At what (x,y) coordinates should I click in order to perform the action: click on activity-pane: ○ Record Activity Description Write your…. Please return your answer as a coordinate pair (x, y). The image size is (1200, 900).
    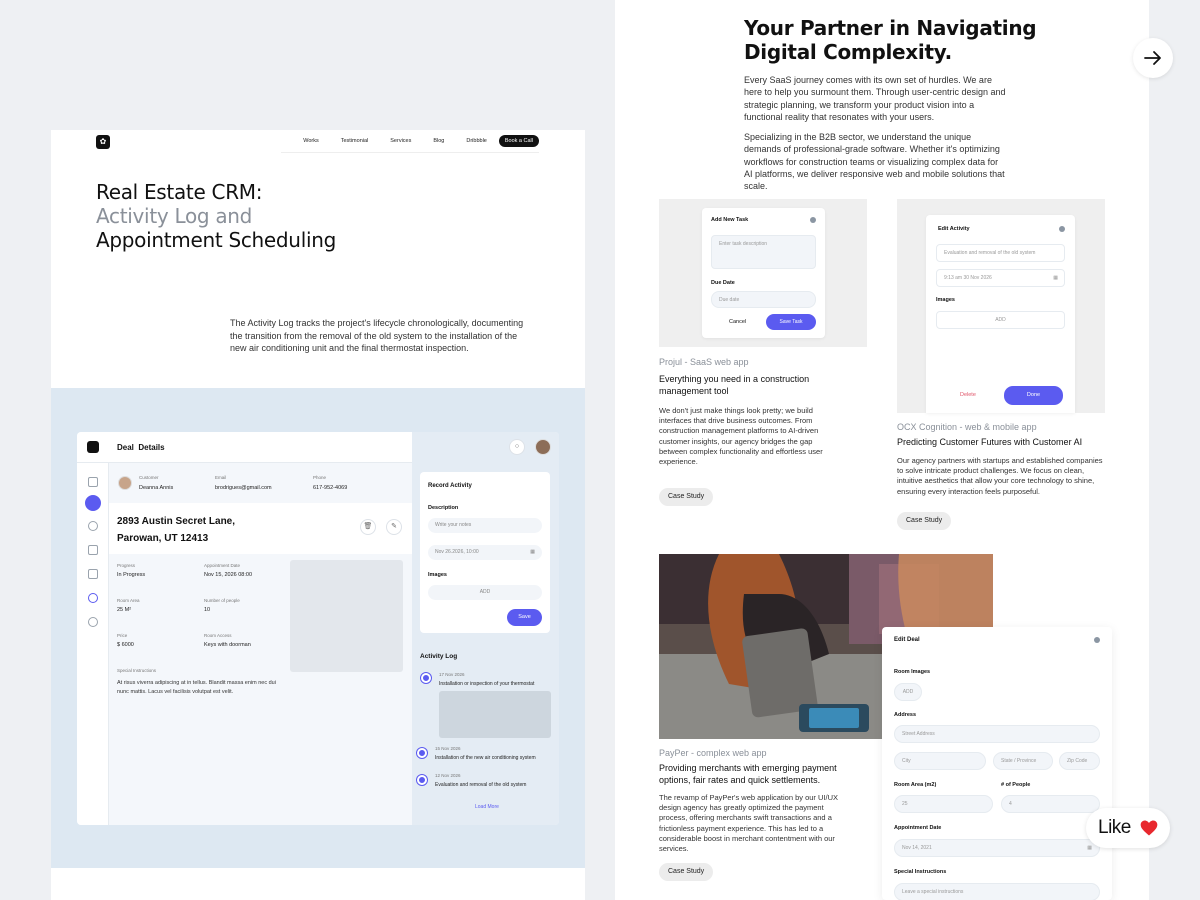
    Looking at the image, I should click on (485, 628).